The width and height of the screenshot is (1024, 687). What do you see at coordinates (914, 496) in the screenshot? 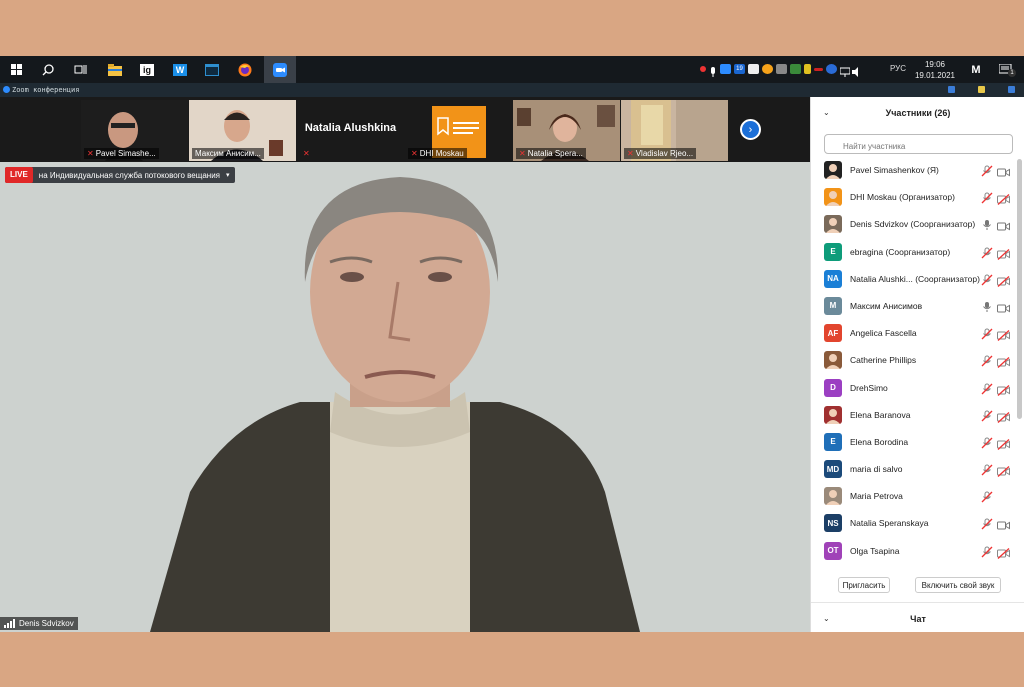
I see `participant-row: Maria Petrova` at bounding box center [914, 496].